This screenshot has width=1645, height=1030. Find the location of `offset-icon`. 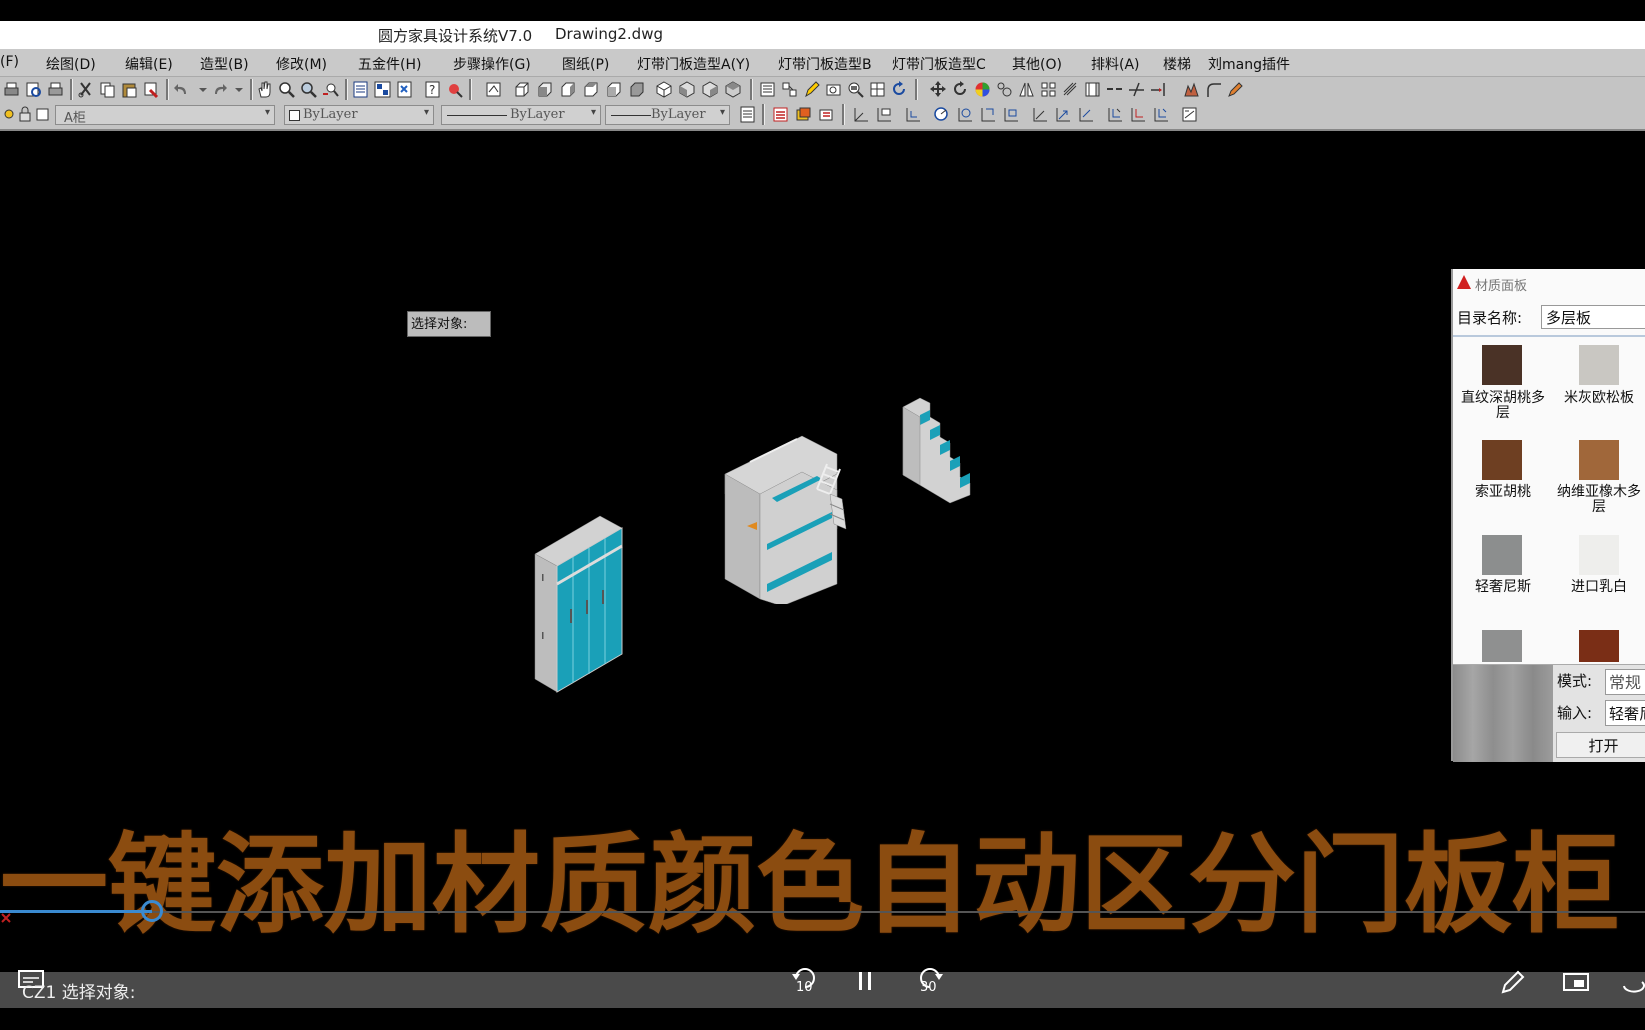

offset-icon is located at coordinates (1092, 89).